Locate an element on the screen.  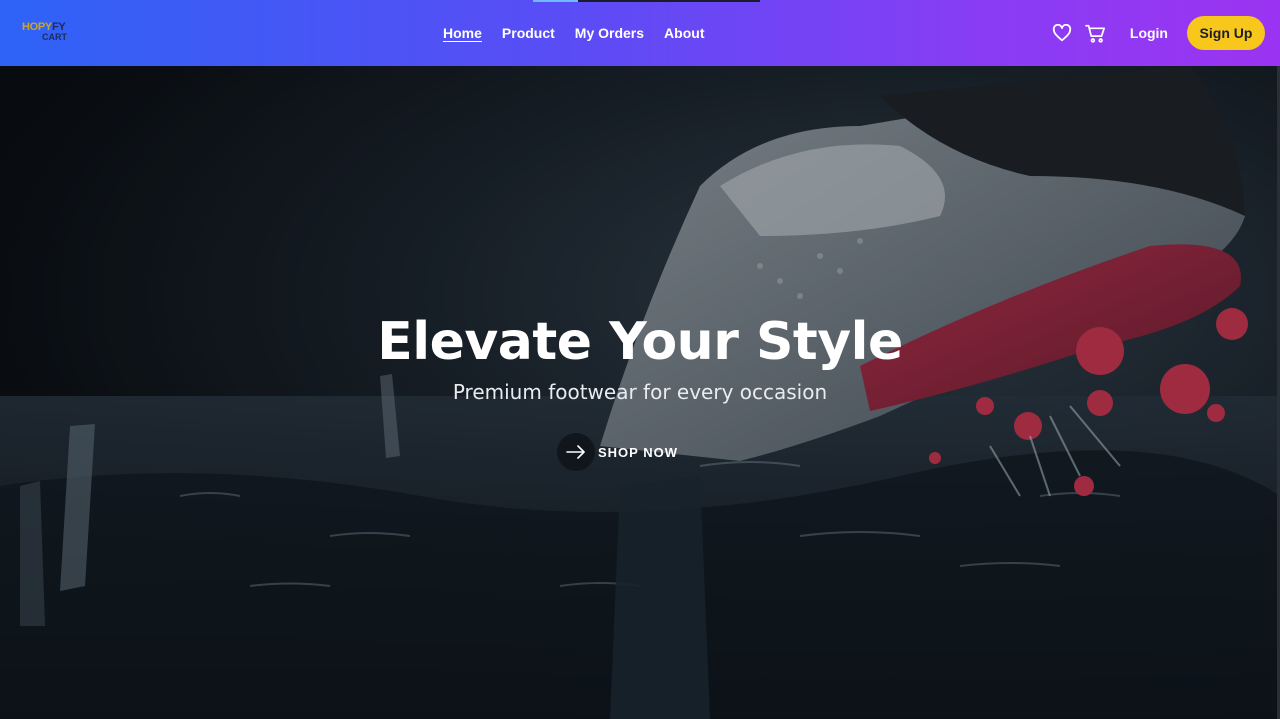
shop-now-button: SHOP NOW is located at coordinates (617, 452).